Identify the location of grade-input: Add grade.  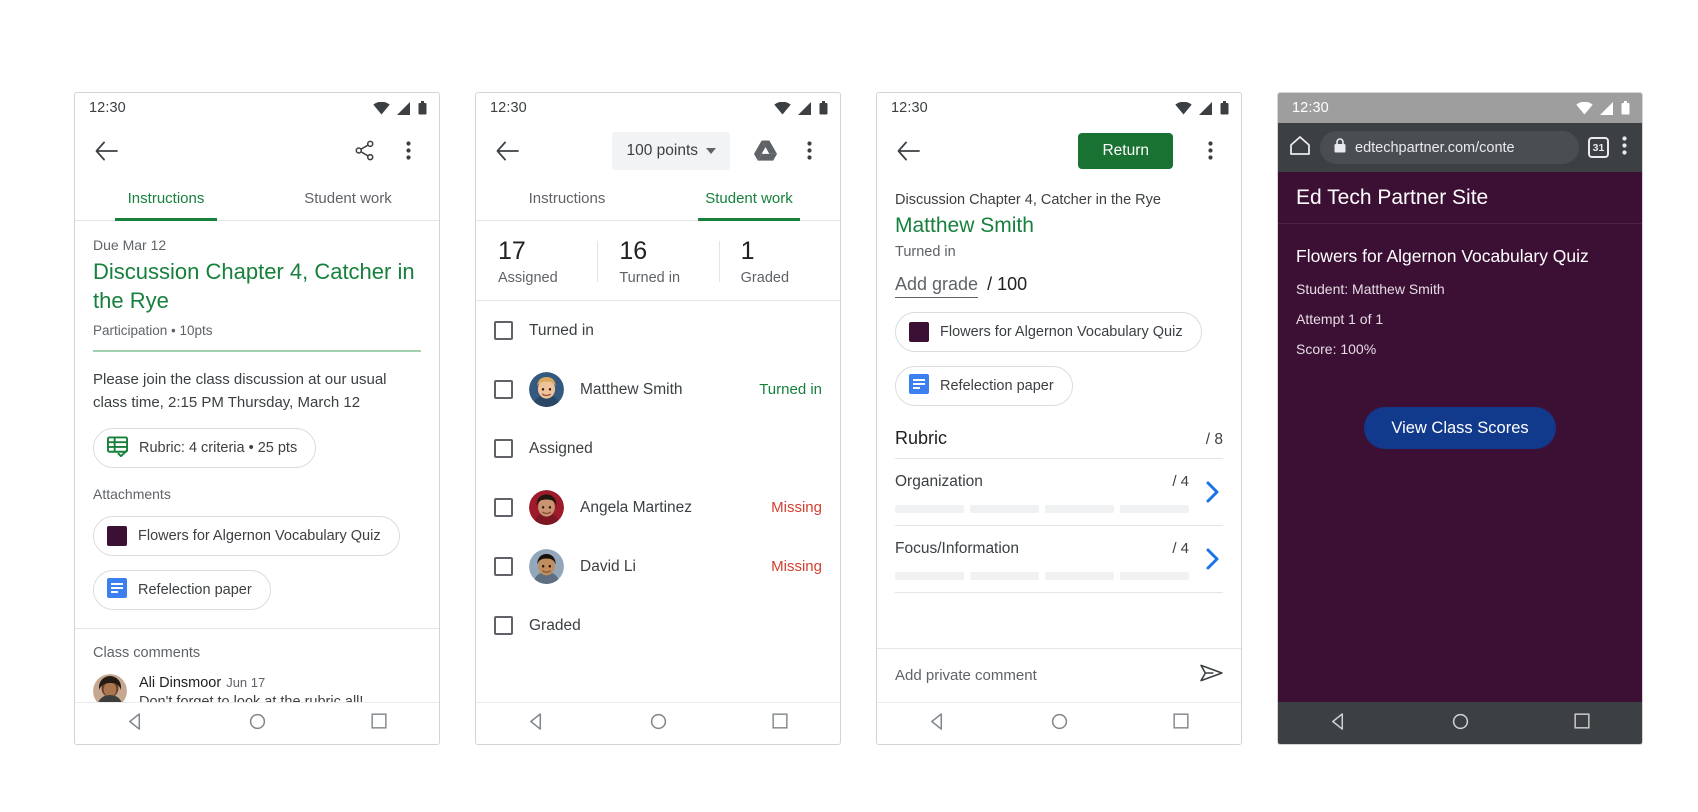
(937, 286).